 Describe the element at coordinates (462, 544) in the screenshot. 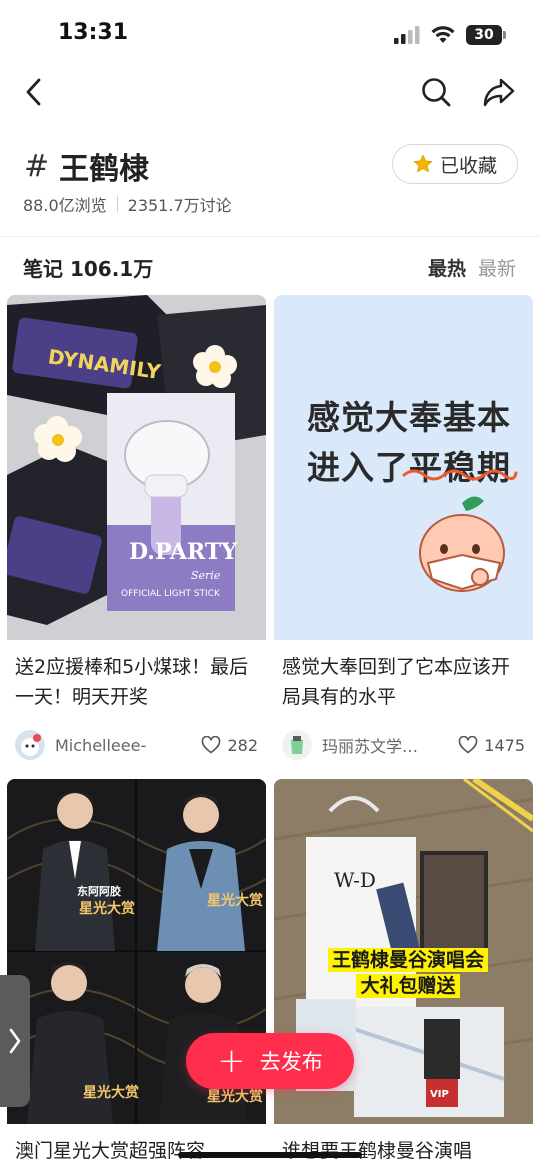

I see `peach-mascot-sticker` at that location.